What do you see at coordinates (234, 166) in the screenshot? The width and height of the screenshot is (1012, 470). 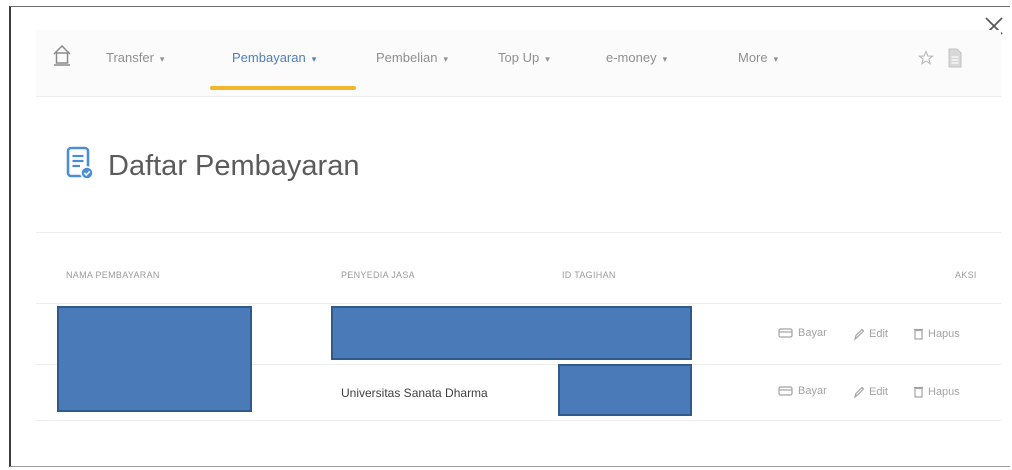 I see `page-title: Daftar Pembayaran` at bounding box center [234, 166].